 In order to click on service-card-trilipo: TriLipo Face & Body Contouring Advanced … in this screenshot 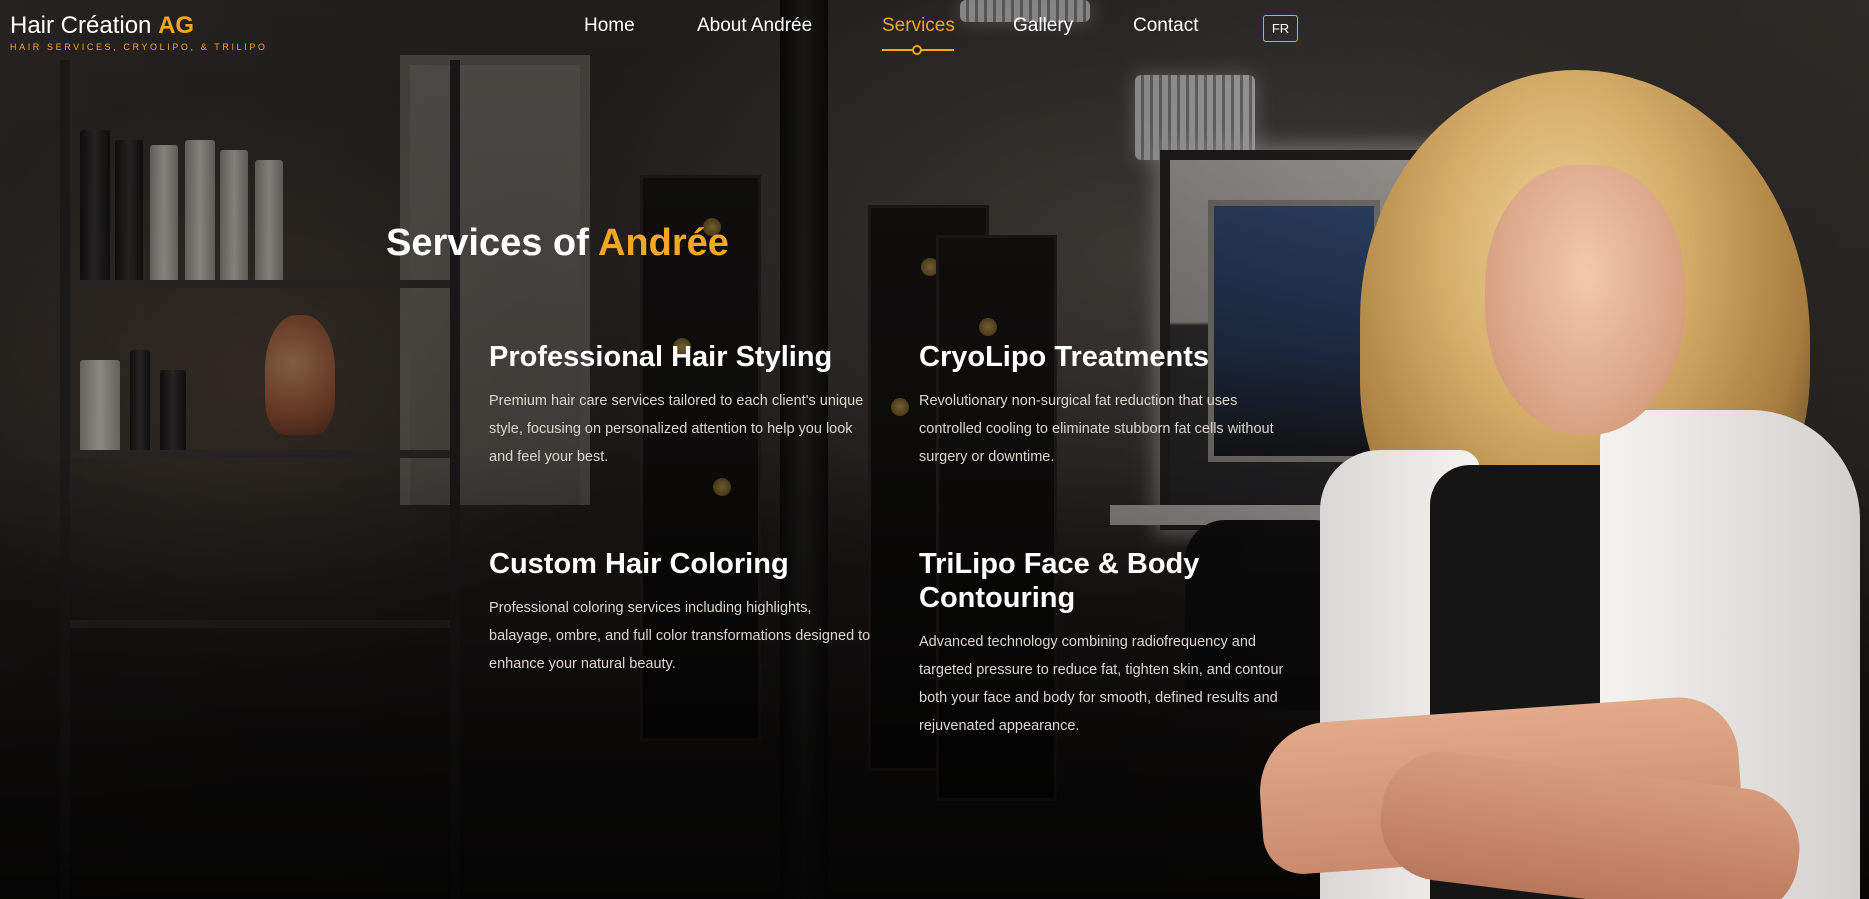, I will do `click(1104, 643)`.